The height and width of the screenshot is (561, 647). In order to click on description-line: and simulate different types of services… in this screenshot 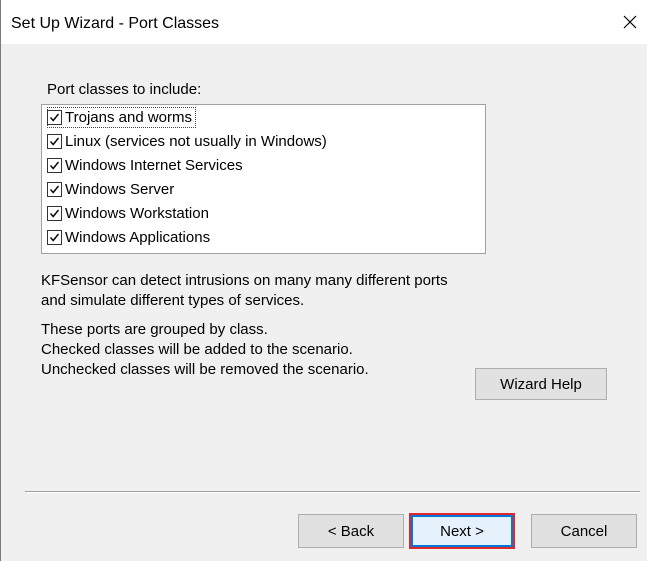, I will do `click(173, 300)`.